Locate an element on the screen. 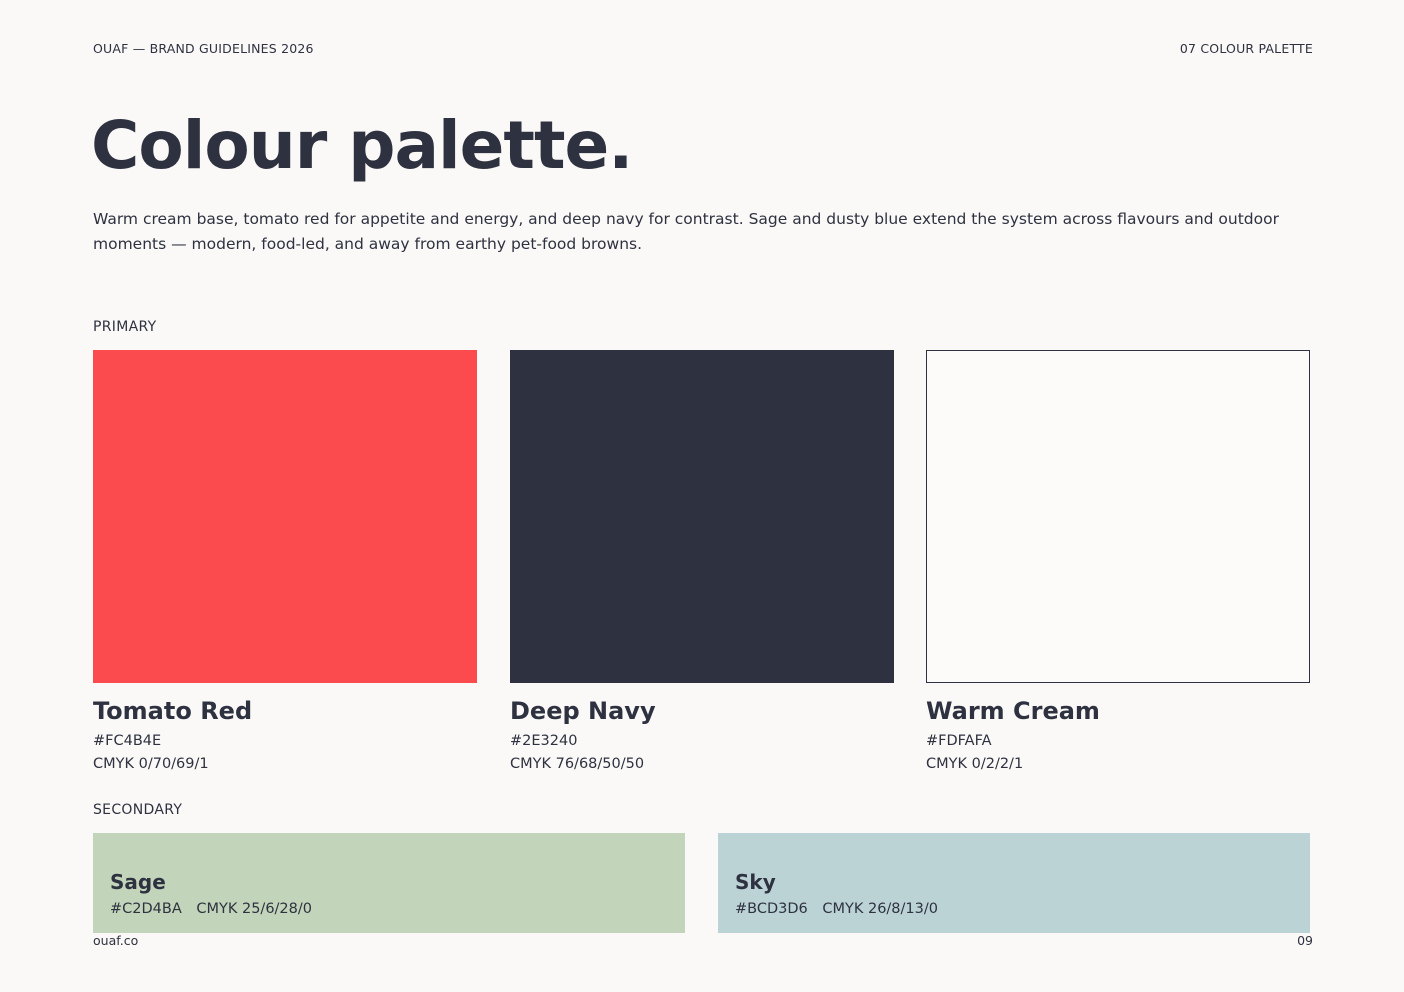 The width and height of the screenshot is (1404, 992). color-name: Warm Cream is located at coordinates (1013, 711).